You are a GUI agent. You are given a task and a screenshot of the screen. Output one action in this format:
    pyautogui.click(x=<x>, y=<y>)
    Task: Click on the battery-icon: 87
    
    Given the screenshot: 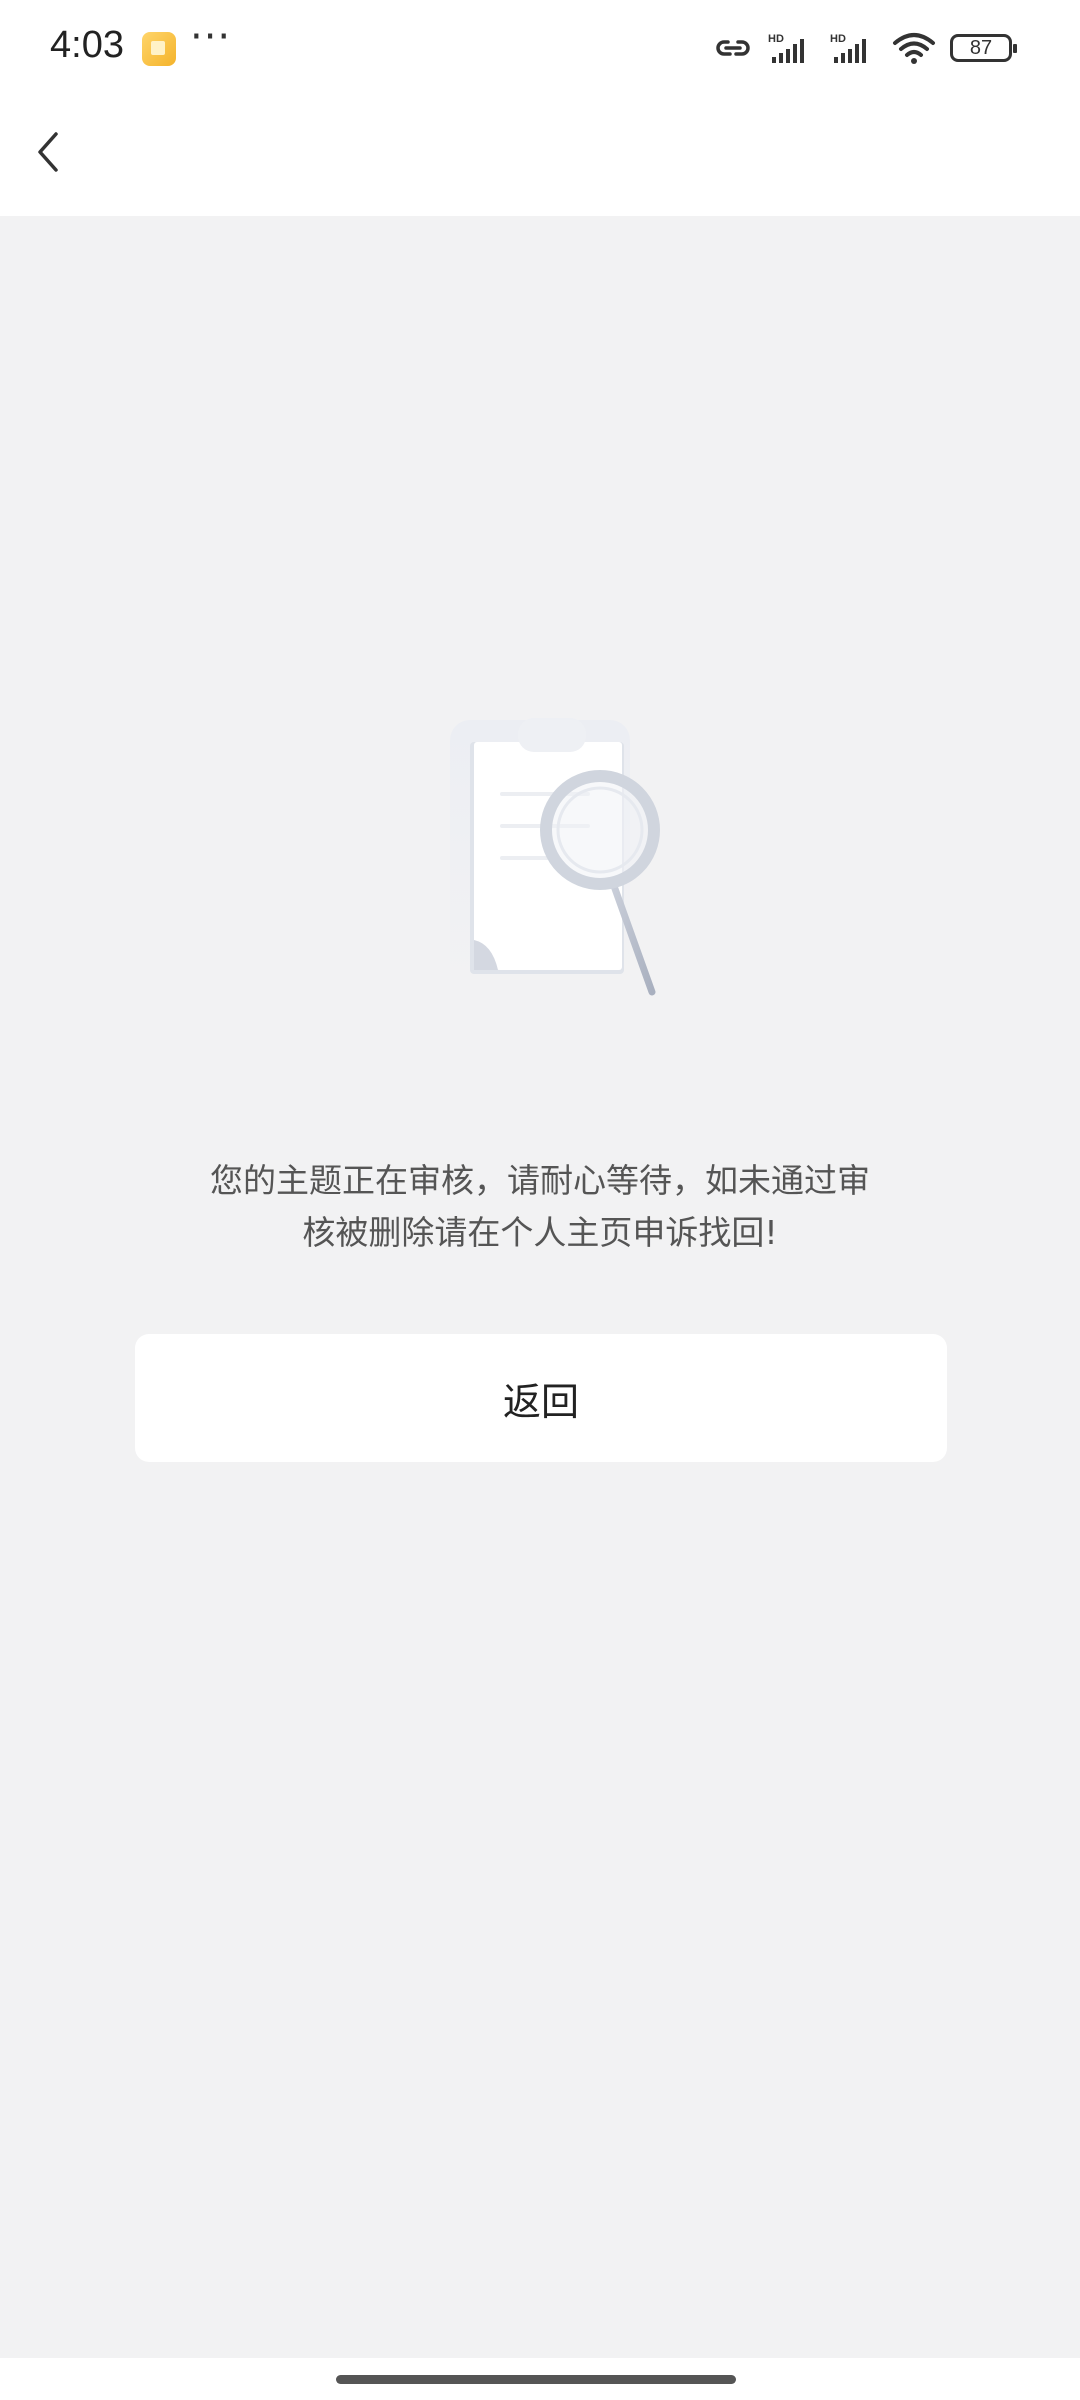 What is the action you would take?
    pyautogui.click(x=983, y=48)
    